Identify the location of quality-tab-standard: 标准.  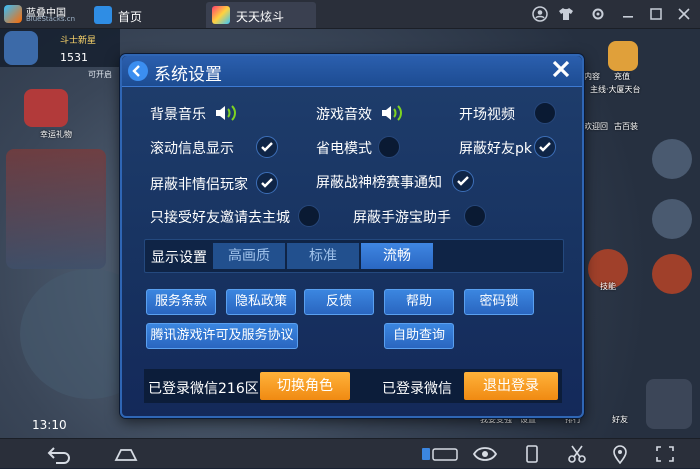
(323, 256).